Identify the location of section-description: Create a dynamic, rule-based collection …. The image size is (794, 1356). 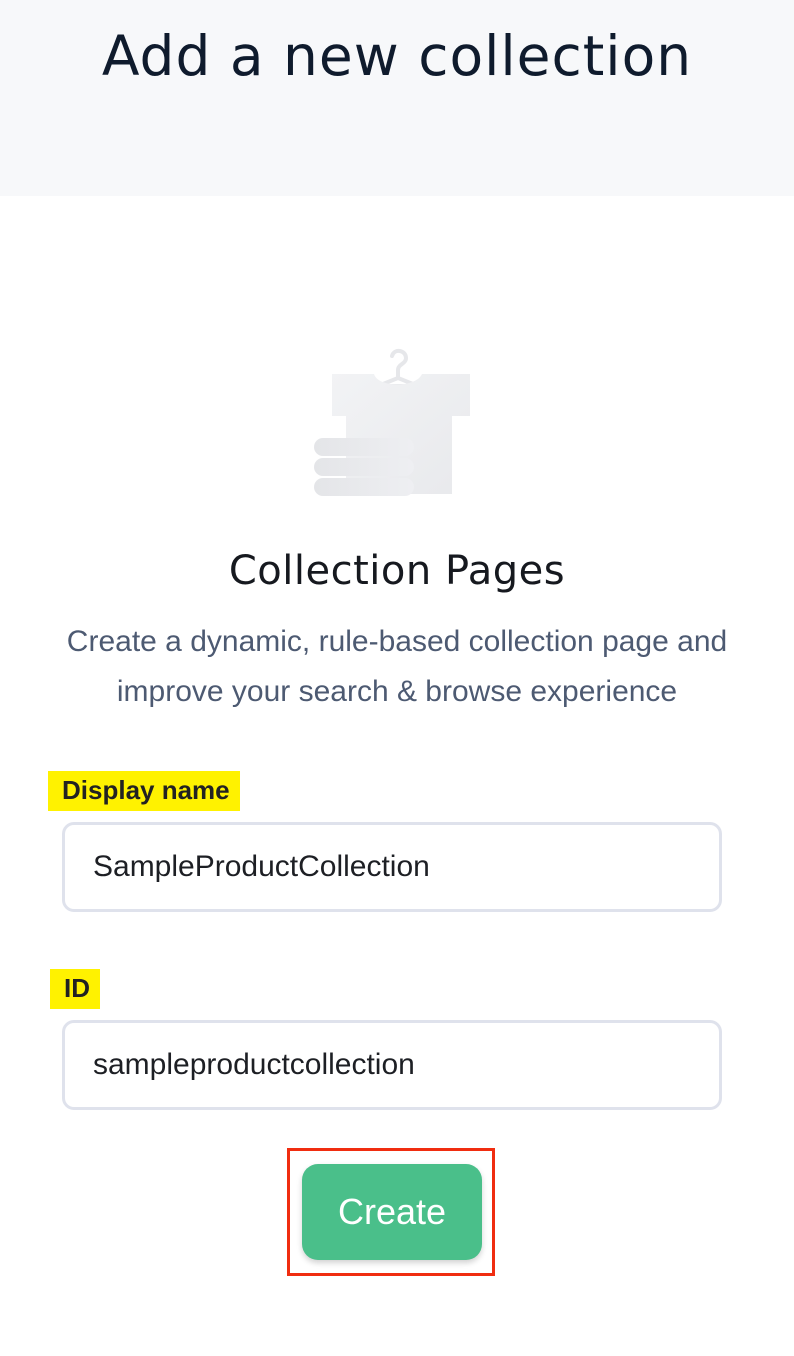
(397, 666).